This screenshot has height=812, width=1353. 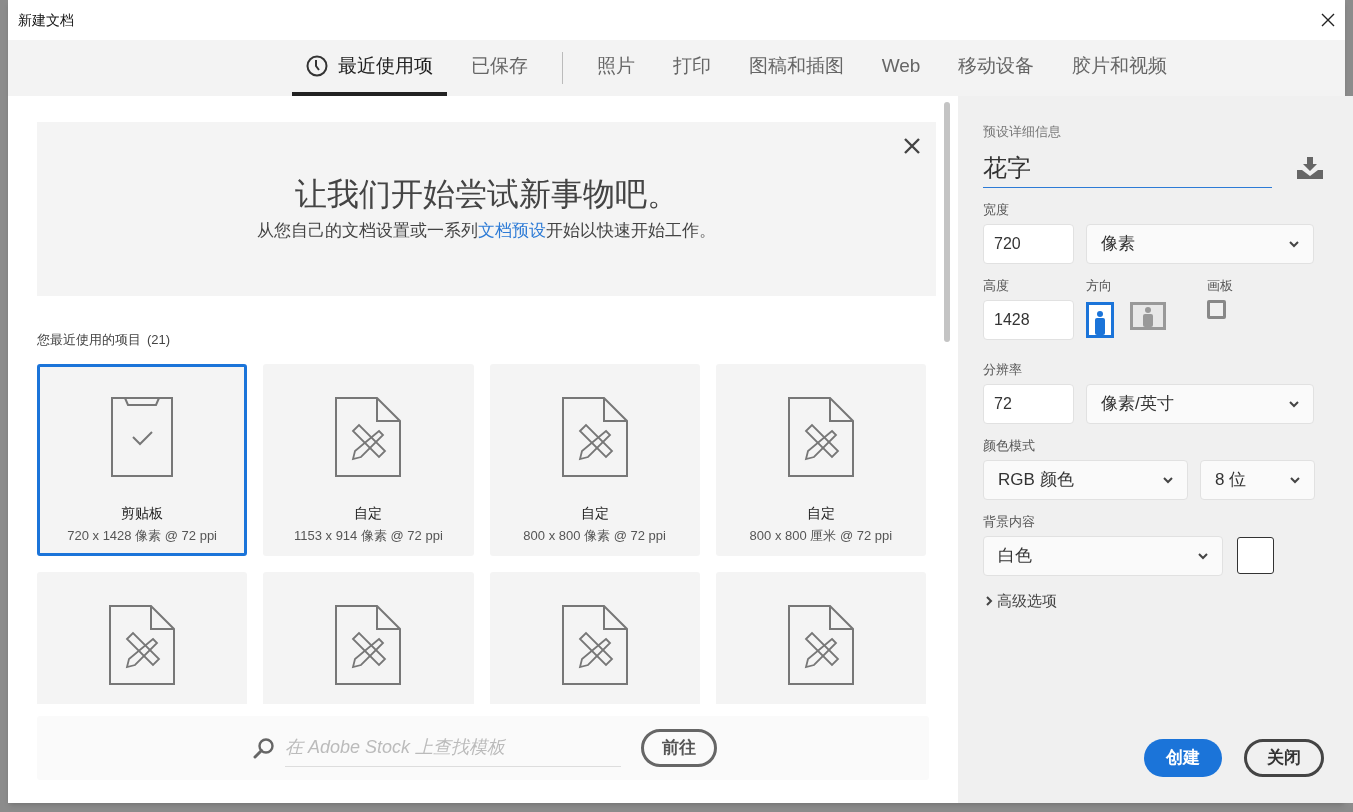 I want to click on resolution-unit-dropdown: 像素/英寸, so click(x=1200, y=403).